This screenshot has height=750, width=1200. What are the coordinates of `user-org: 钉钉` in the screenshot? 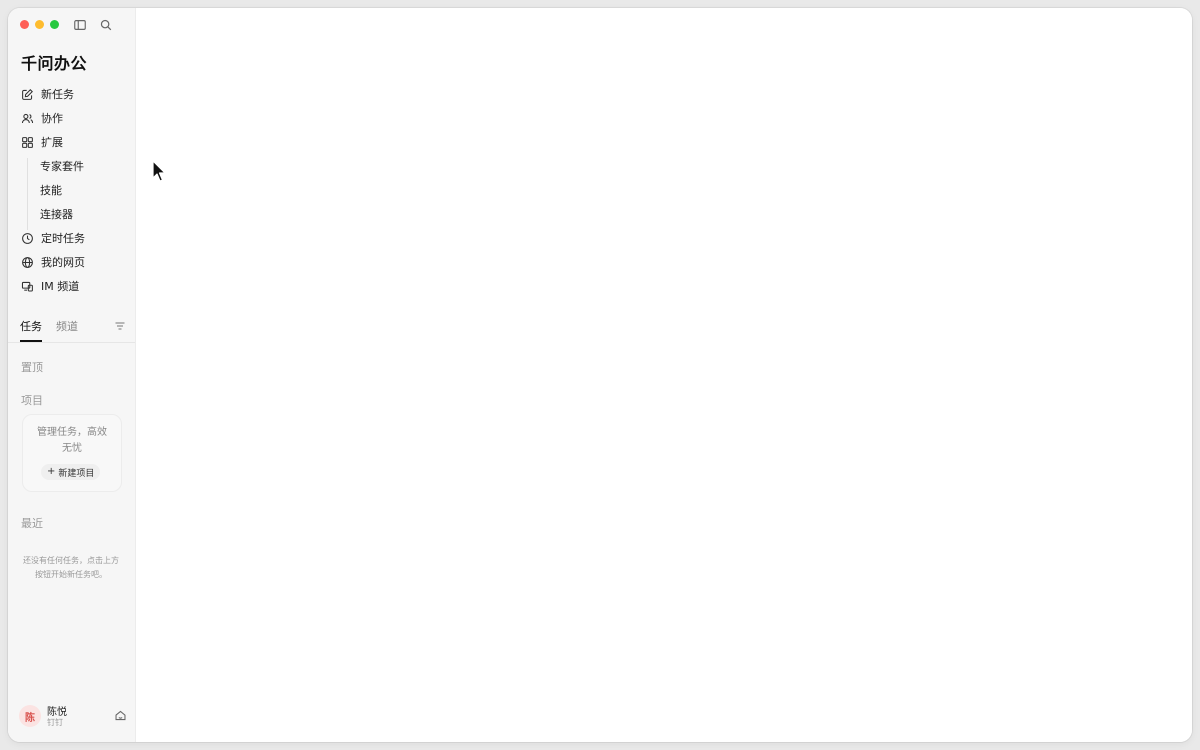 It's located at (55, 722).